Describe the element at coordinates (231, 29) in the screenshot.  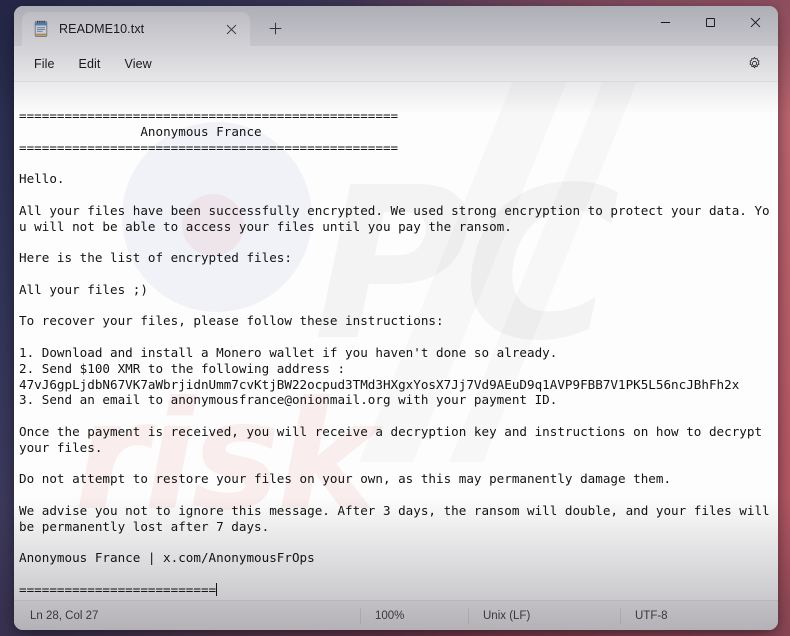
I see `close-tab-icon` at that location.